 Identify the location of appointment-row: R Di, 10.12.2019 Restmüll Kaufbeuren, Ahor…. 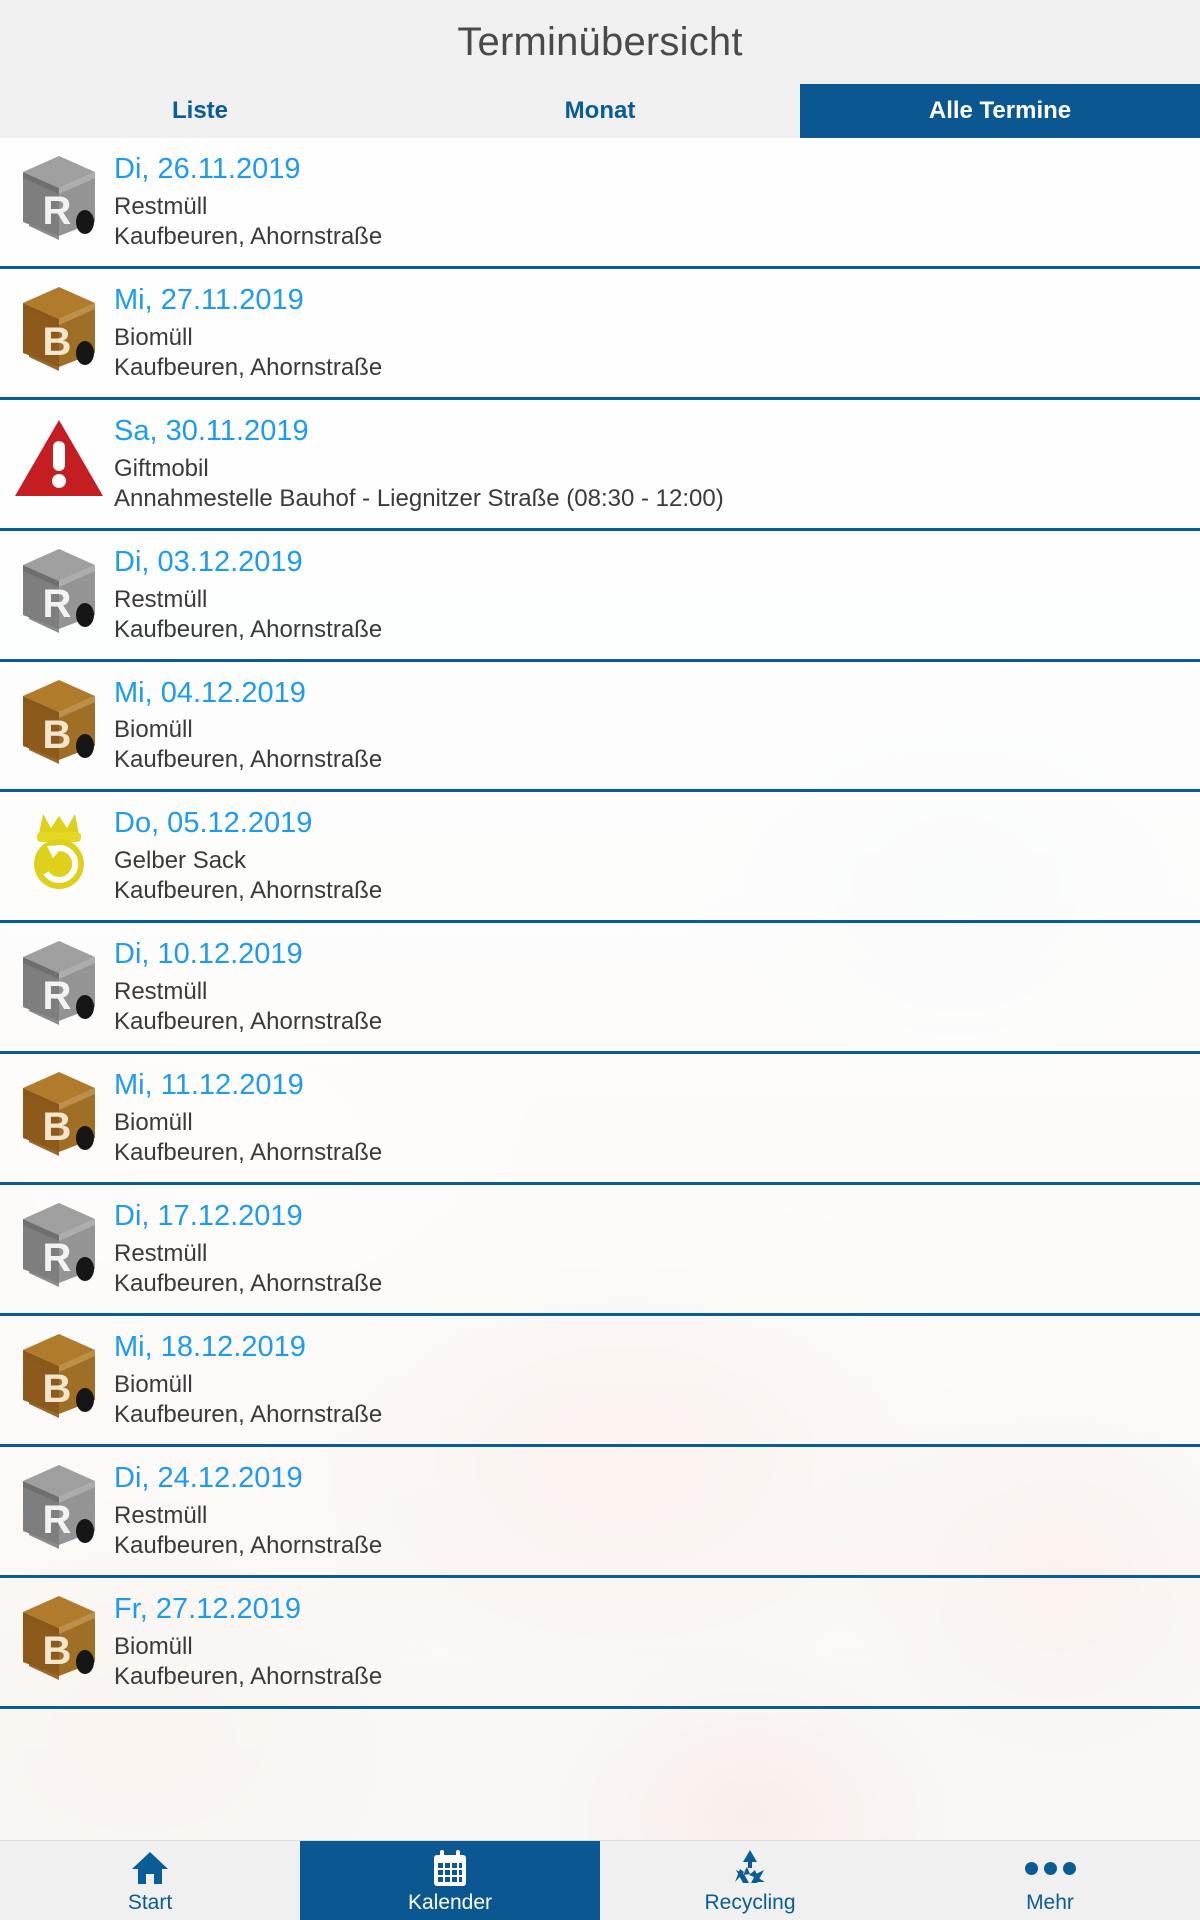
(600, 989).